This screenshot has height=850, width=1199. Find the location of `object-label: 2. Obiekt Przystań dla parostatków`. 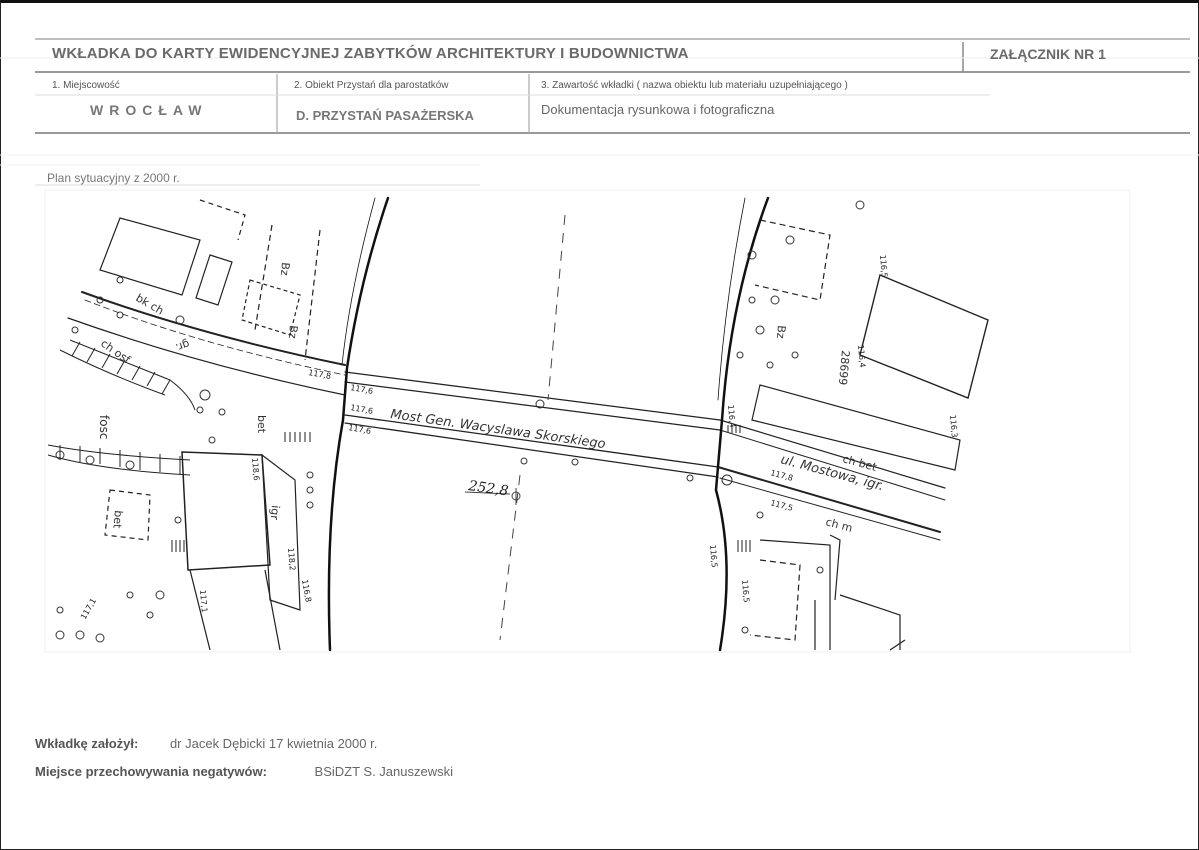

object-label: 2. Obiekt Przystań dla parostatków is located at coordinates (371, 85).